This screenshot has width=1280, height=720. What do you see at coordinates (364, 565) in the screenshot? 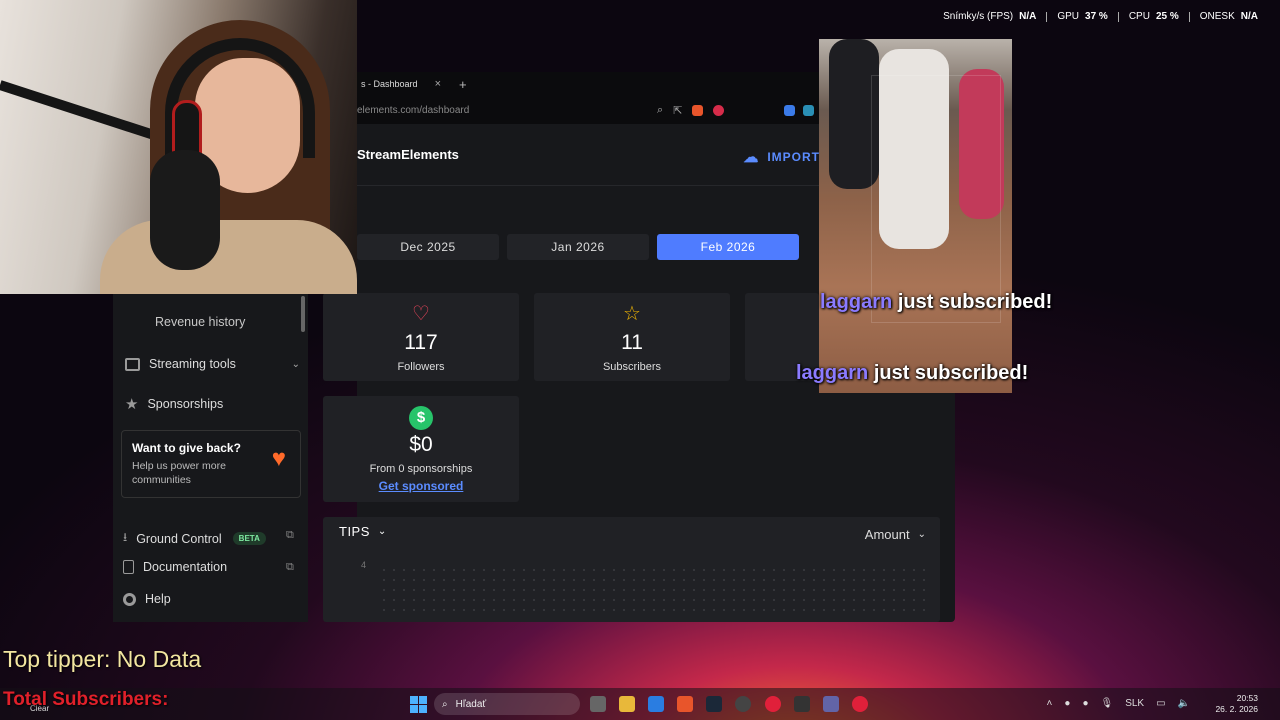
I see `y-axis-tick: 4` at bounding box center [364, 565].